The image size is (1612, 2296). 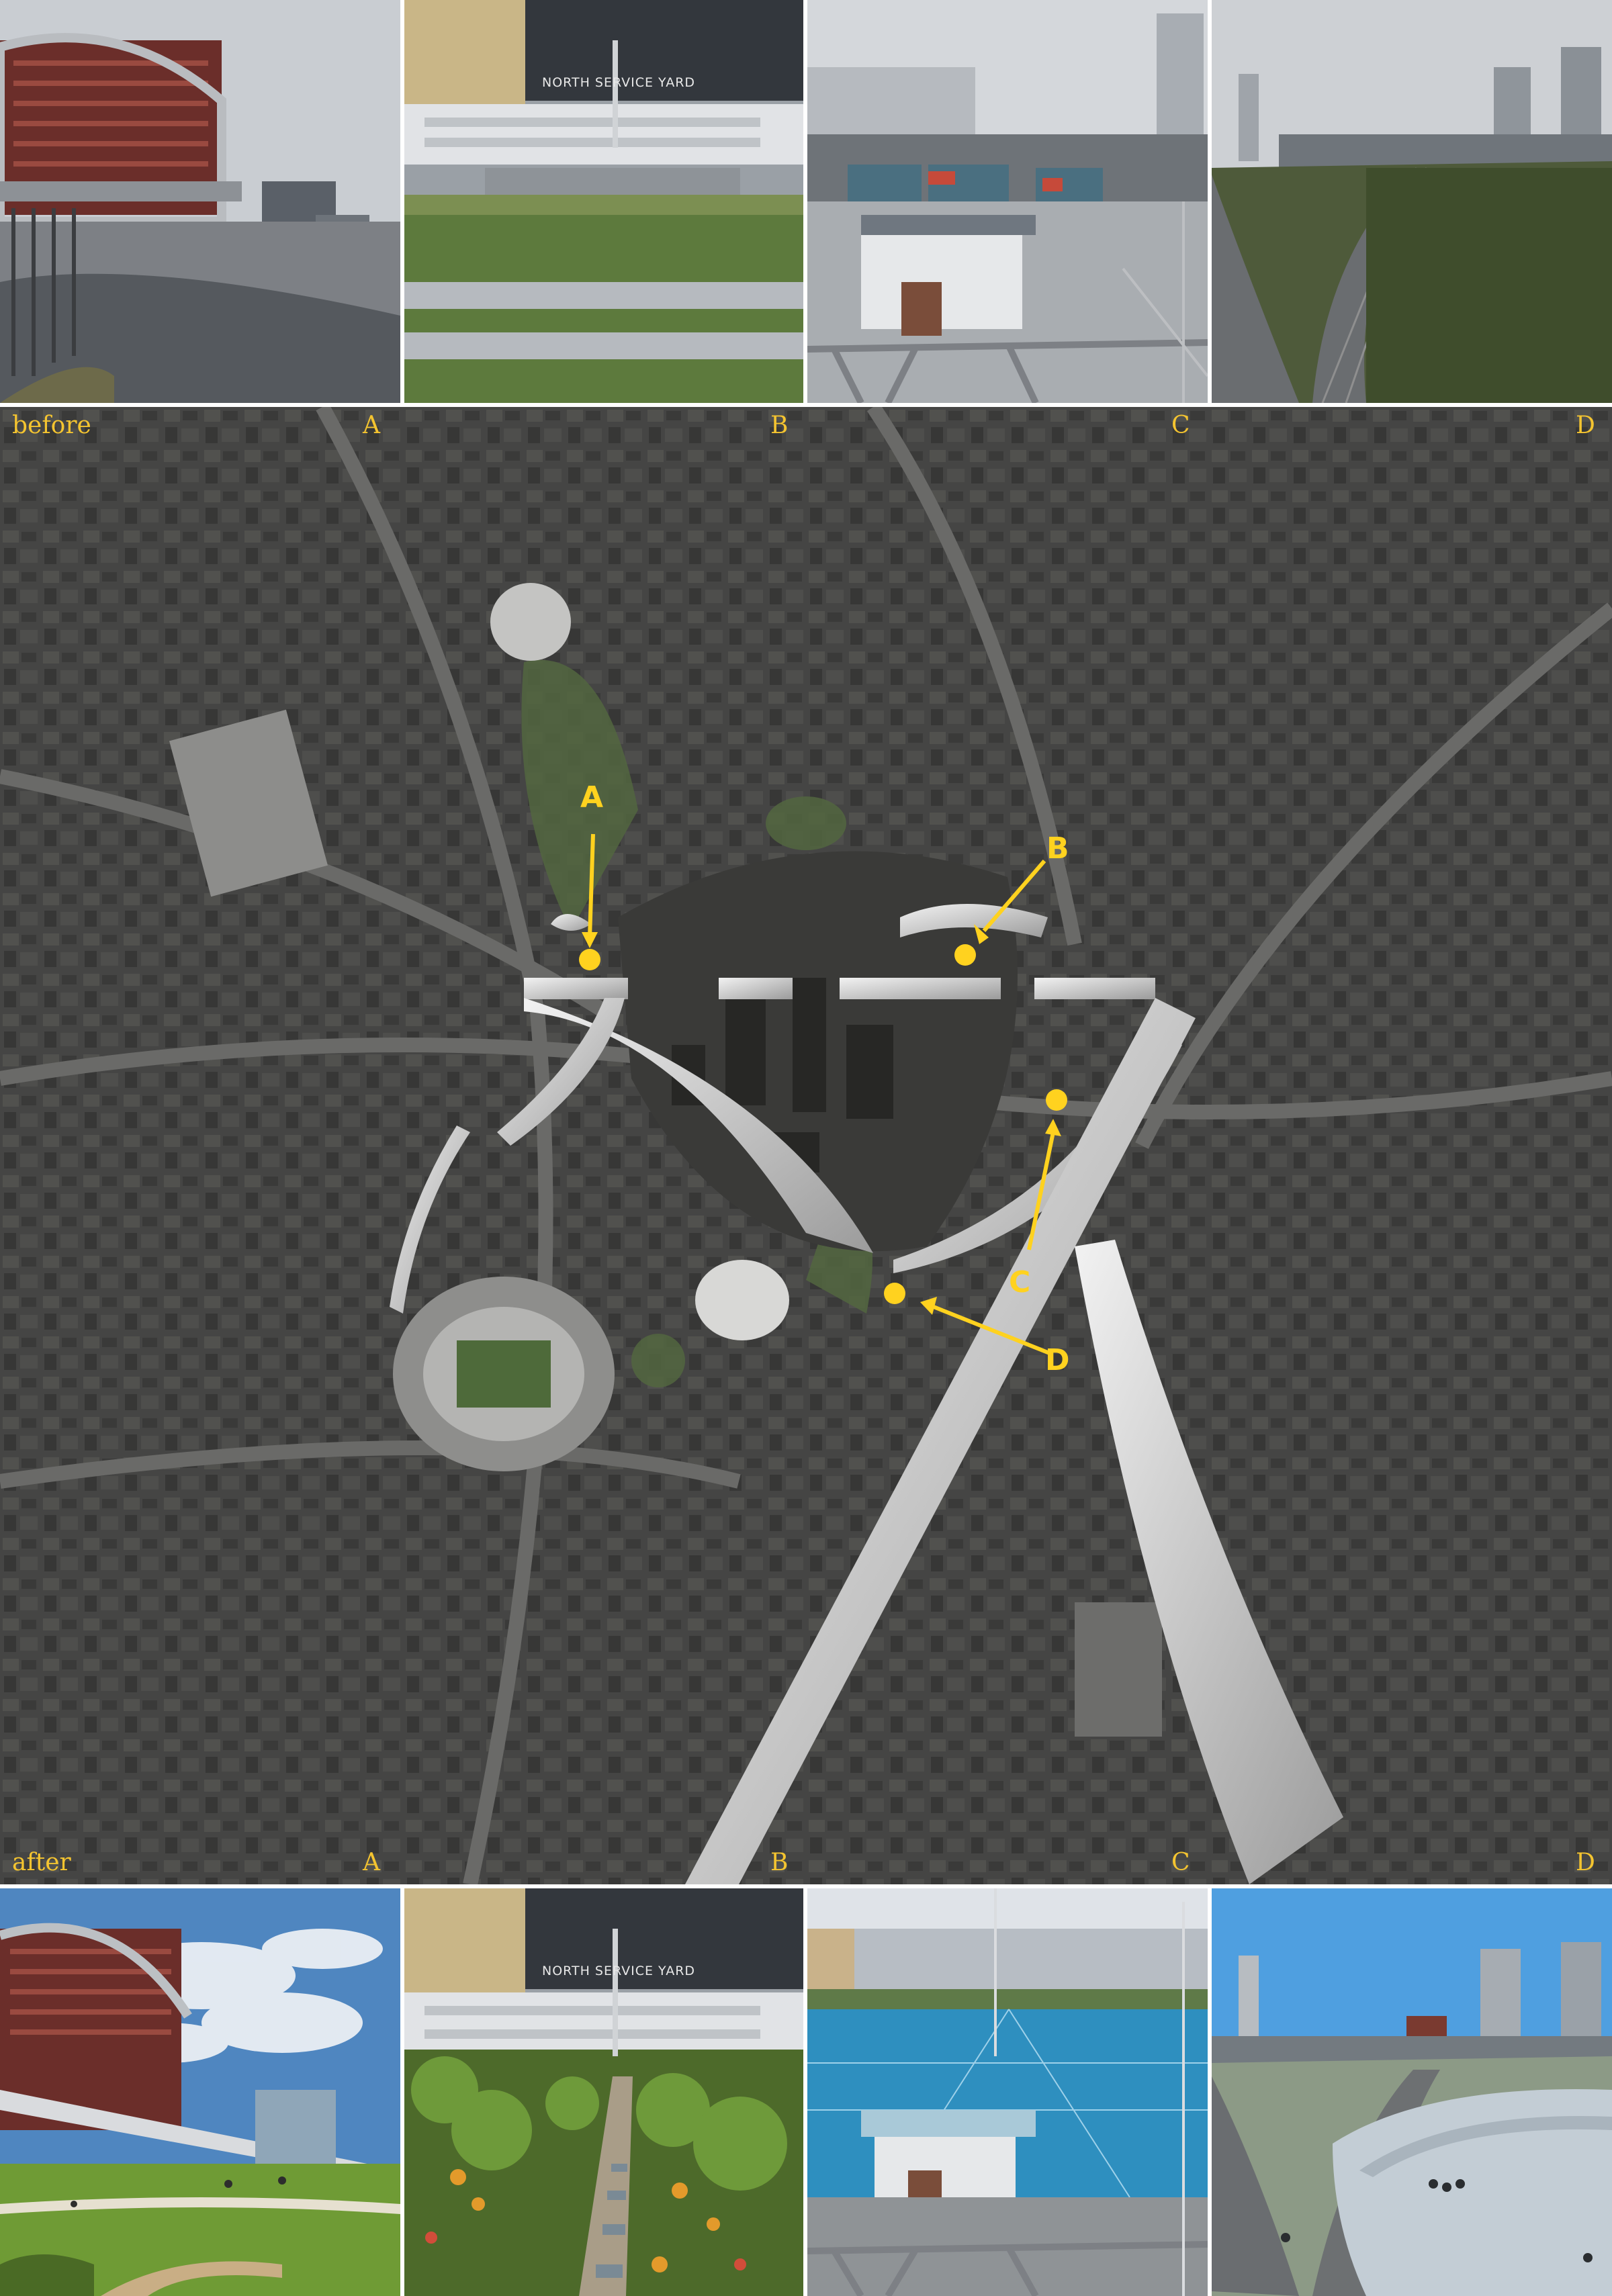 What do you see at coordinates (779, 1862) in the screenshot?
I see `after-col-b: B` at bounding box center [779, 1862].